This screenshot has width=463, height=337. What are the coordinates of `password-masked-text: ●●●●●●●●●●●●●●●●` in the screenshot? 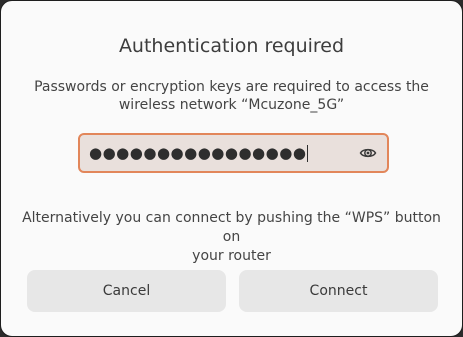 It's located at (199, 153).